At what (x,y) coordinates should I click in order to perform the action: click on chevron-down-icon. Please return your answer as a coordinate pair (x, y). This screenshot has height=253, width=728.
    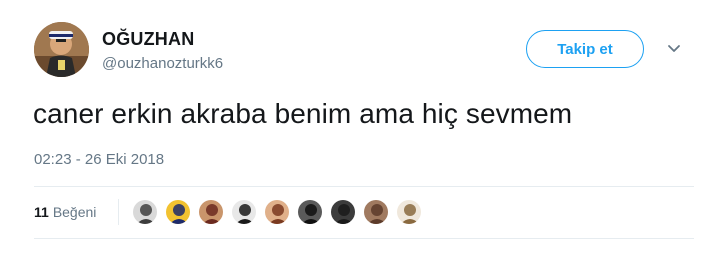
    Looking at the image, I should click on (674, 48).